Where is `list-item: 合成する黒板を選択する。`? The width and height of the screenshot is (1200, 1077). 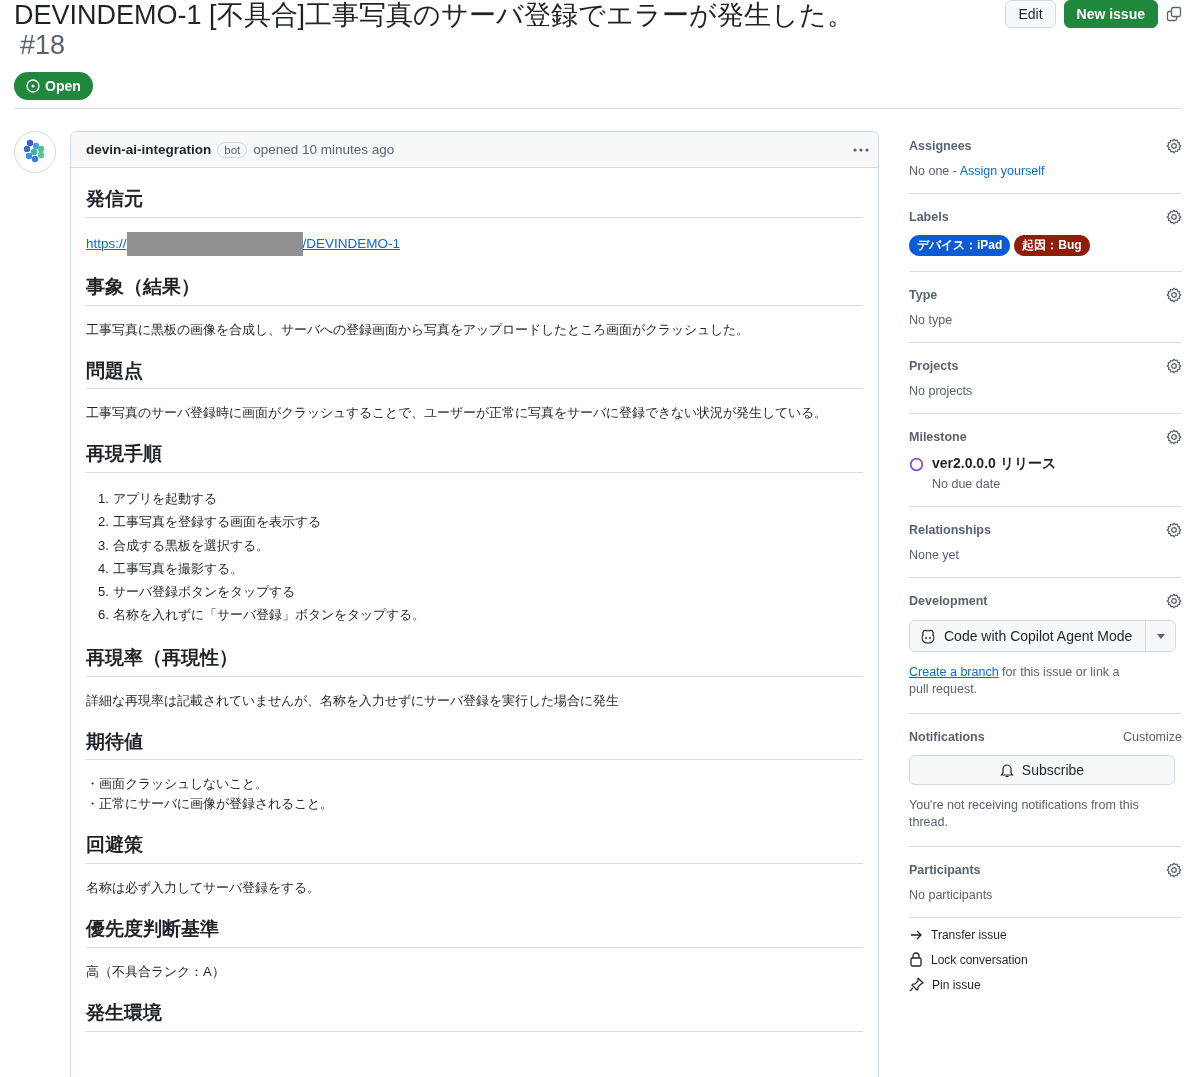 list-item: 合成する黒板を選択する。 is located at coordinates (190, 545).